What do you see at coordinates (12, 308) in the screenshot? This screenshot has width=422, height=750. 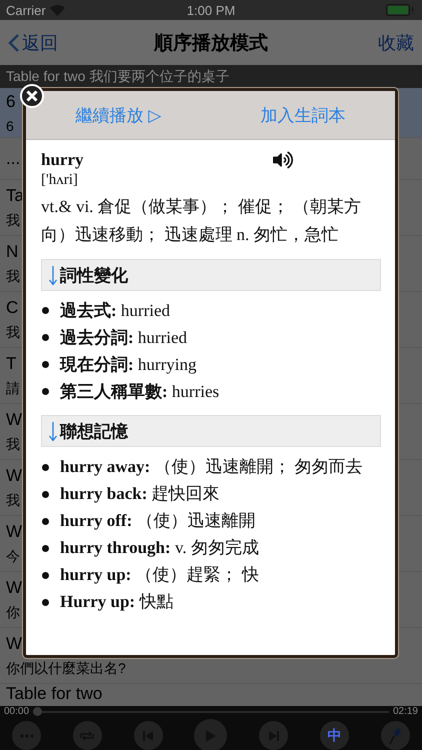 I see `sentence-text: C` at bounding box center [12, 308].